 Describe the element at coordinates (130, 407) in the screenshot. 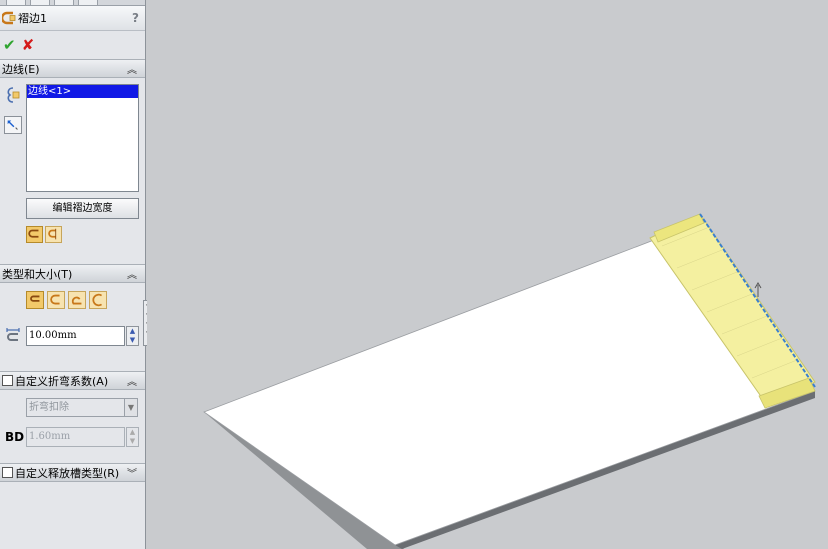

I see `dropdown-arrow-icon: ▼` at that location.